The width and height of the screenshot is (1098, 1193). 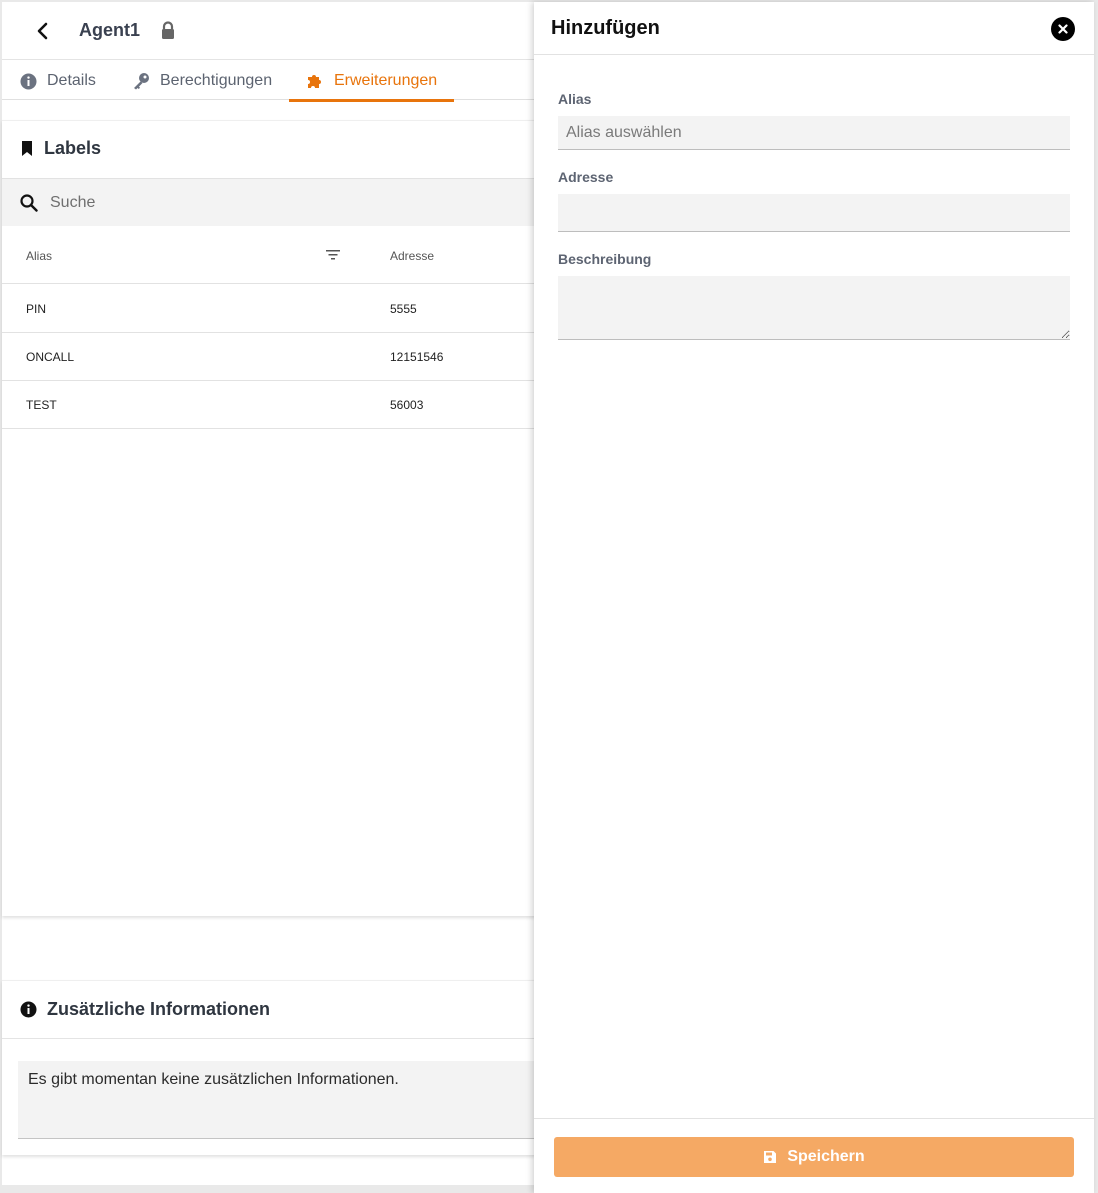 What do you see at coordinates (110, 30) in the screenshot?
I see `agent-title: Agent1` at bounding box center [110, 30].